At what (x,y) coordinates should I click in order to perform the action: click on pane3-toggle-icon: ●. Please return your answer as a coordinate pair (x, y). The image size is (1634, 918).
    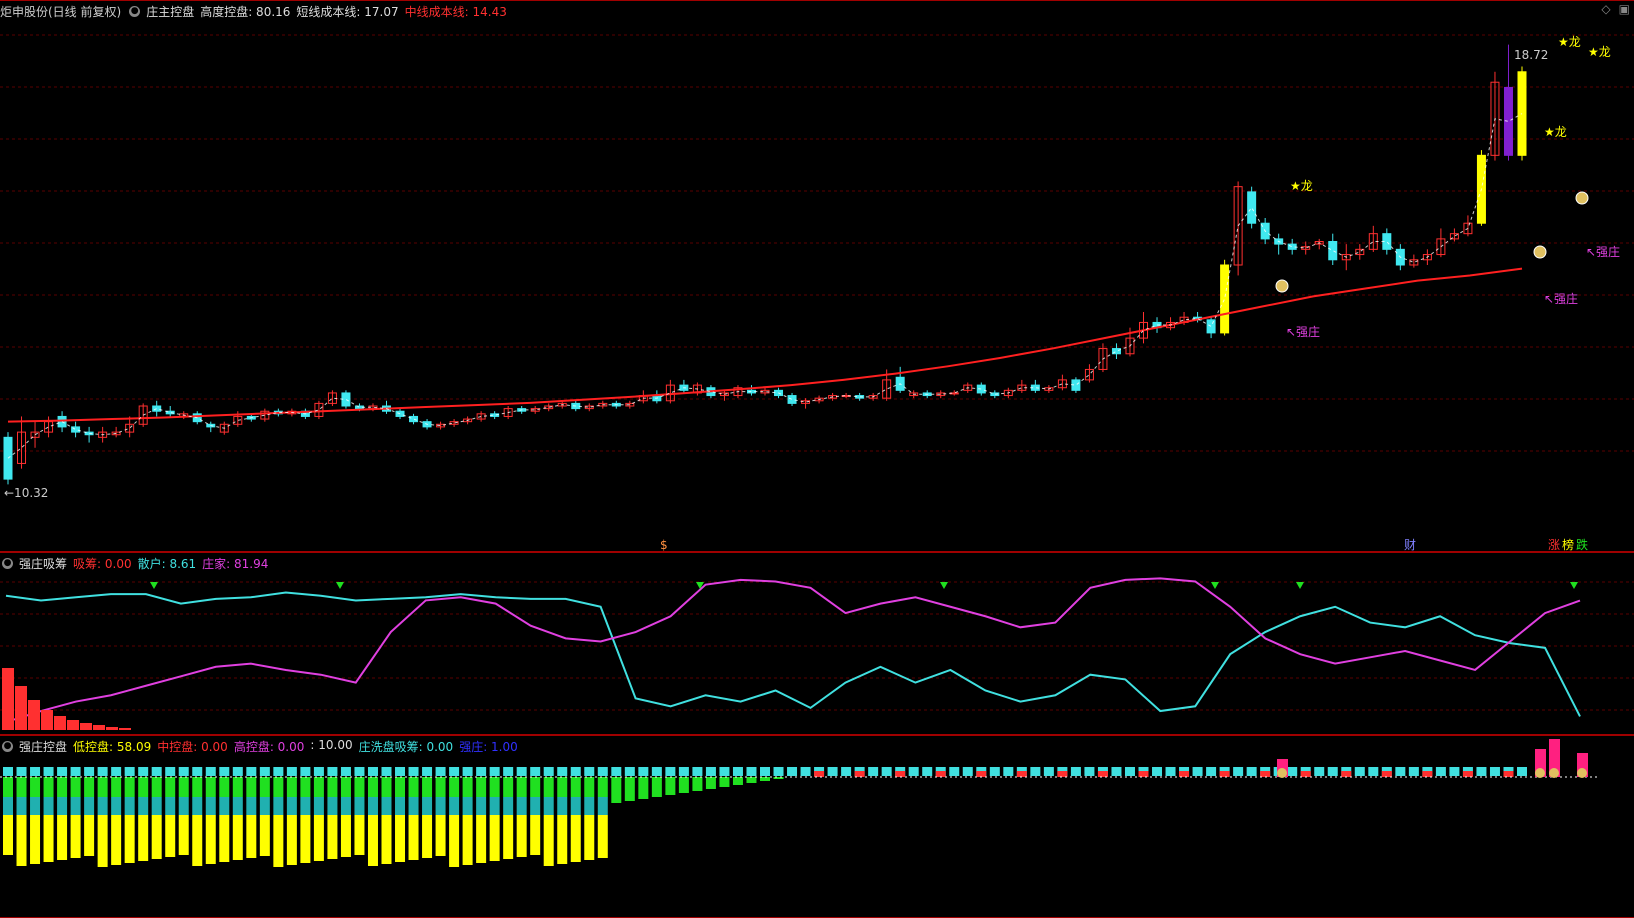
    Looking at the image, I should click on (7, 746).